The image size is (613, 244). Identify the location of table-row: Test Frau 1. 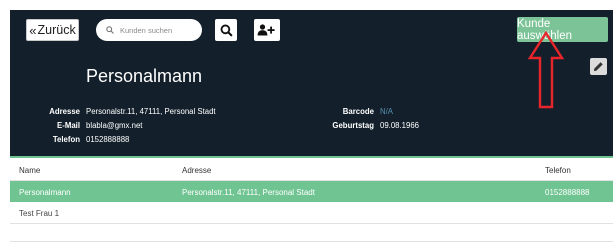
(311, 213).